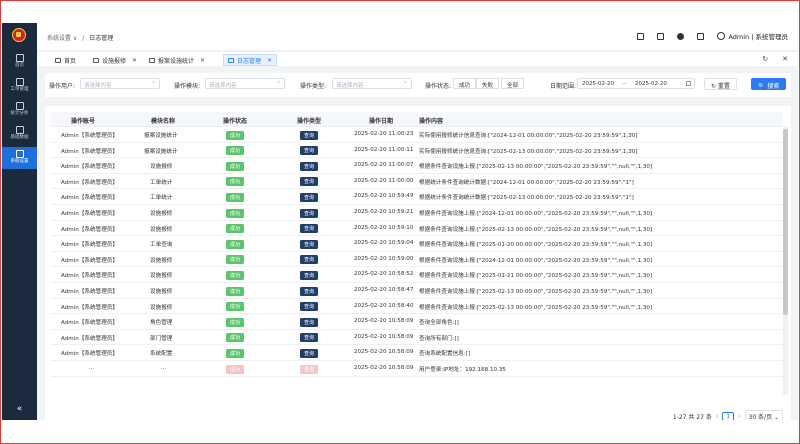 This screenshot has height=444, width=800. What do you see at coordinates (313, 86) in the screenshot?
I see `type-filter-label: 操作类型:` at bounding box center [313, 86].